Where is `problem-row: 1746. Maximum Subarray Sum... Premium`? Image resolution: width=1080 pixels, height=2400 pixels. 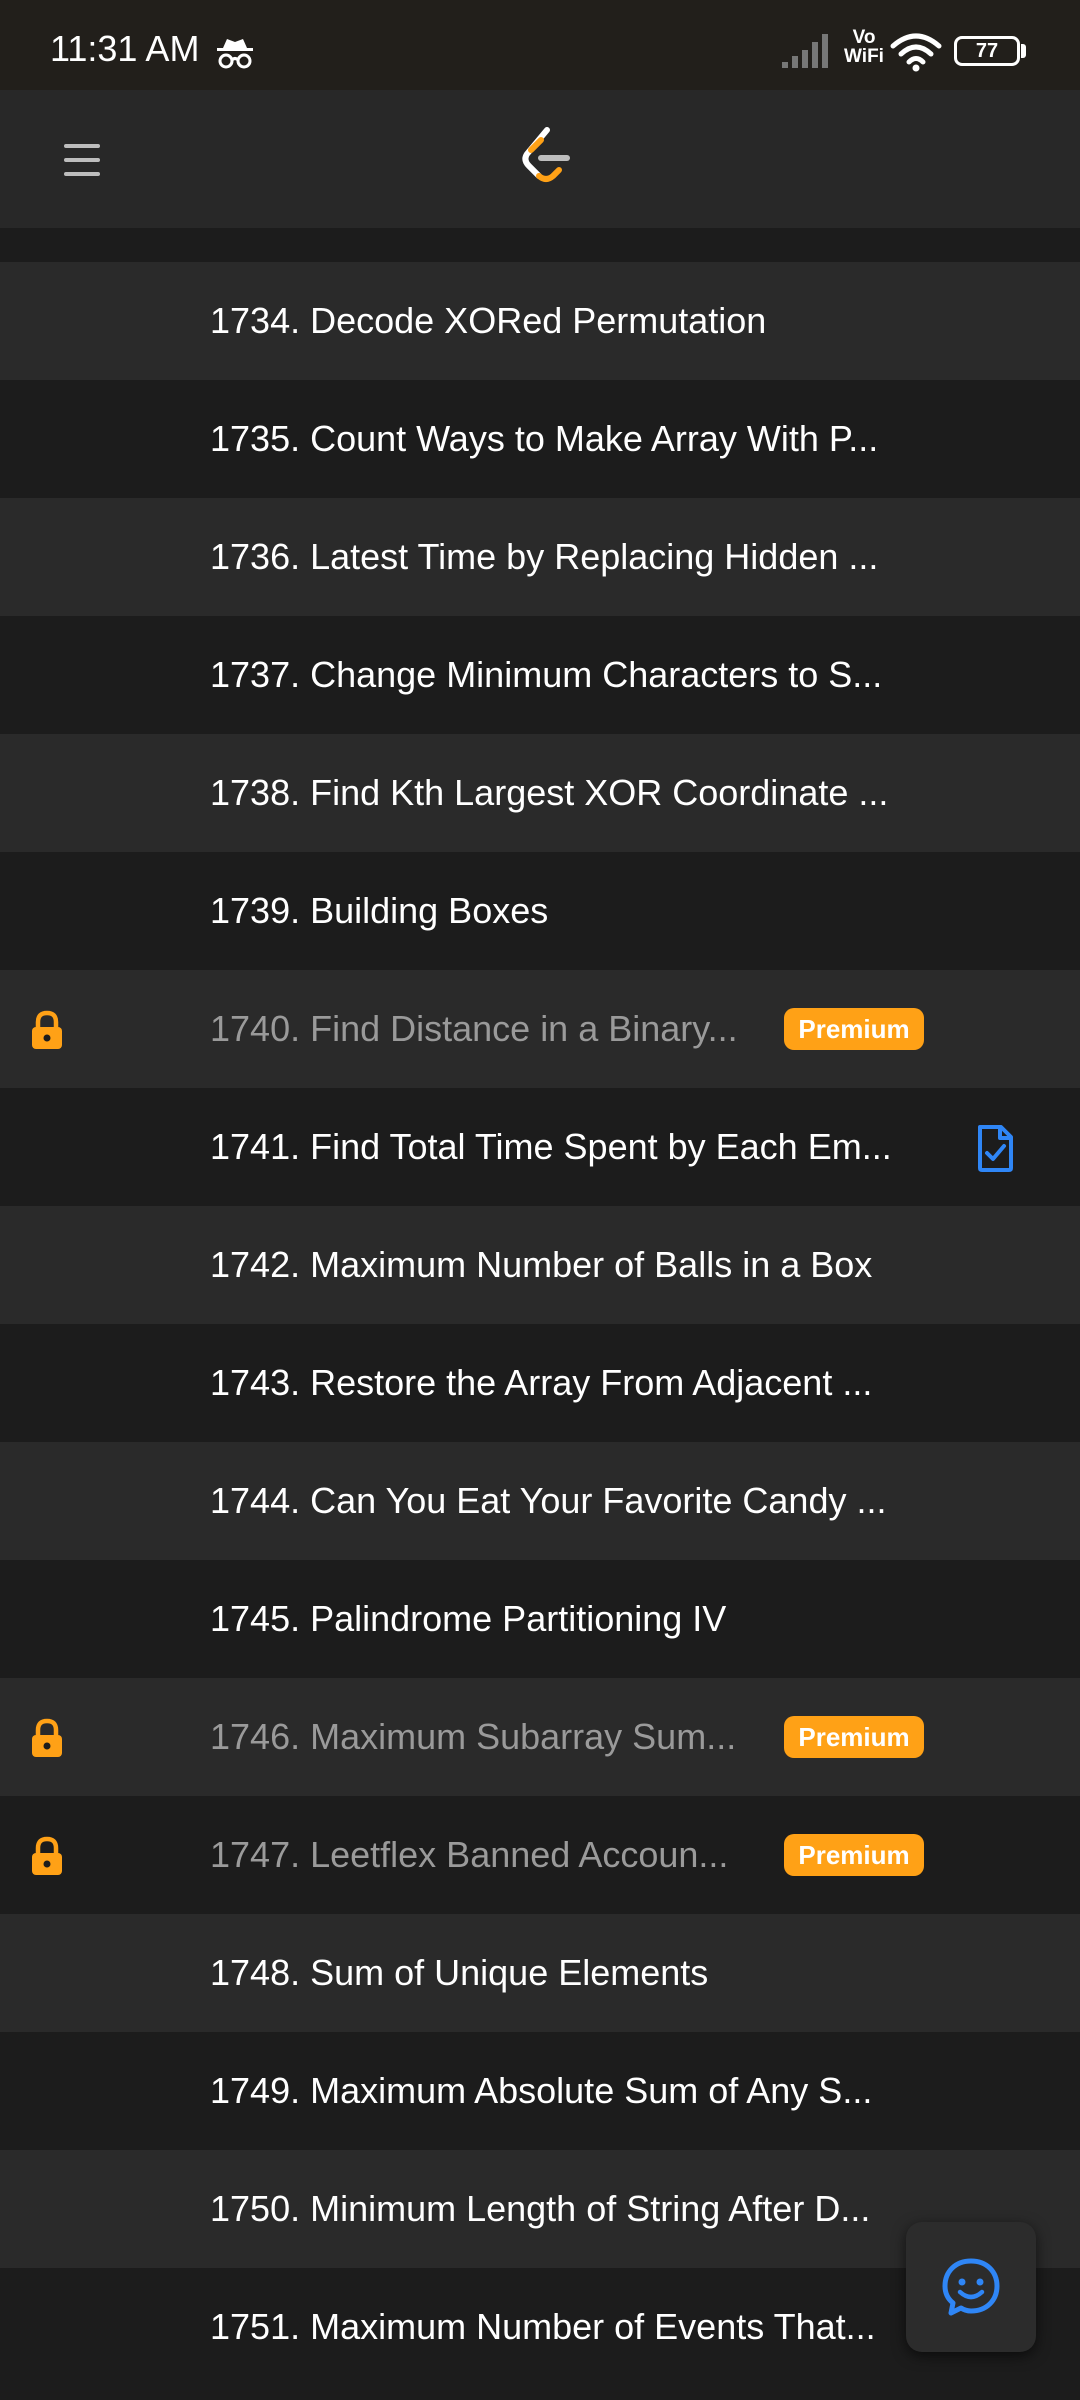 problem-row: 1746. Maximum Subarray Sum... Premium is located at coordinates (540, 1737).